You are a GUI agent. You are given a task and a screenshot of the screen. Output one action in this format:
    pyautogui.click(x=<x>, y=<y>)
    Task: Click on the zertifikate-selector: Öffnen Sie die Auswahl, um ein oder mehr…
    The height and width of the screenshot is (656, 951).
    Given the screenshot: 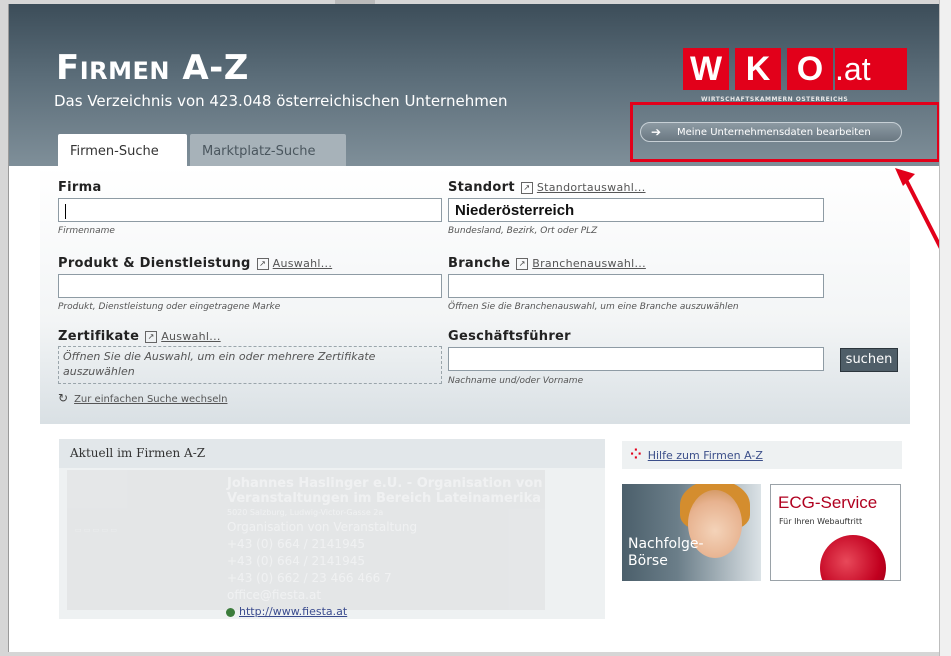 What is the action you would take?
    pyautogui.click(x=250, y=365)
    